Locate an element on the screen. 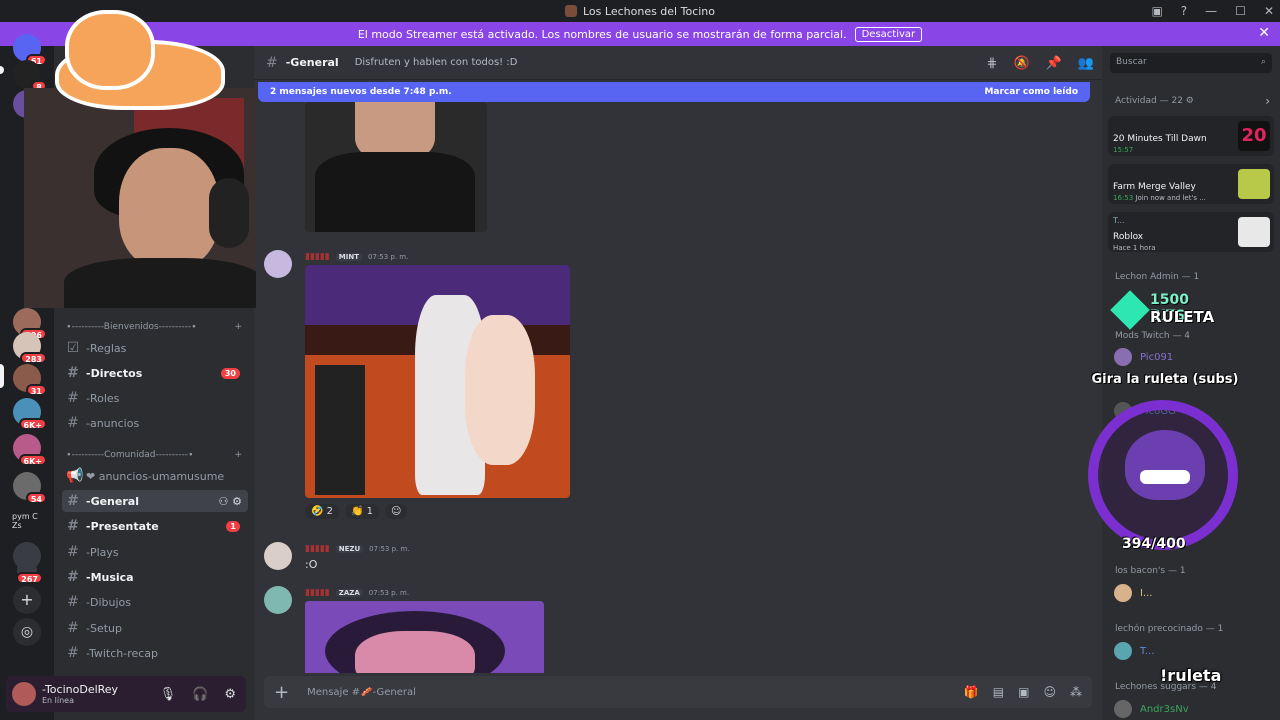 The height and width of the screenshot is (720, 1280). activity-card: T... Roblox Hace 1 hora is located at coordinates (1191, 232).